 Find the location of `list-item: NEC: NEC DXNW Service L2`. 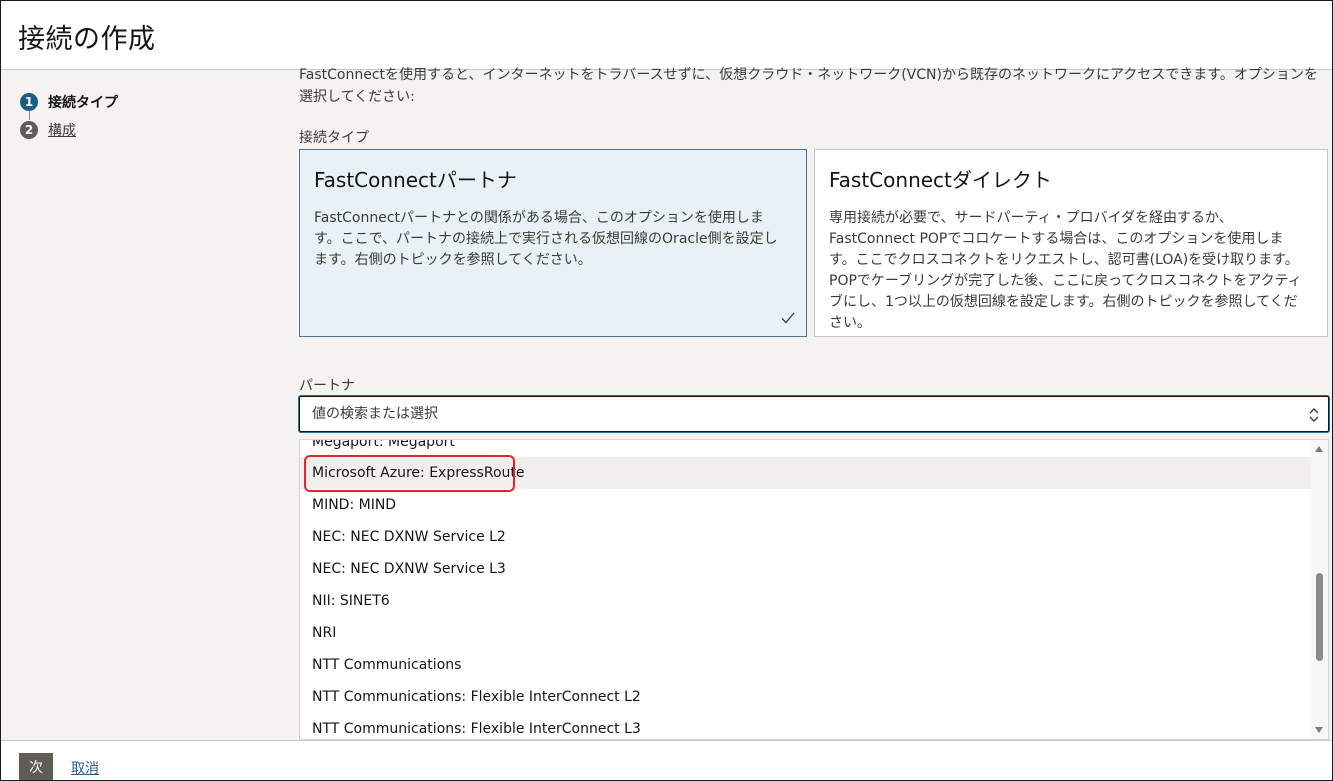

list-item: NEC: NEC DXNW Service L2 is located at coordinates (806, 537).